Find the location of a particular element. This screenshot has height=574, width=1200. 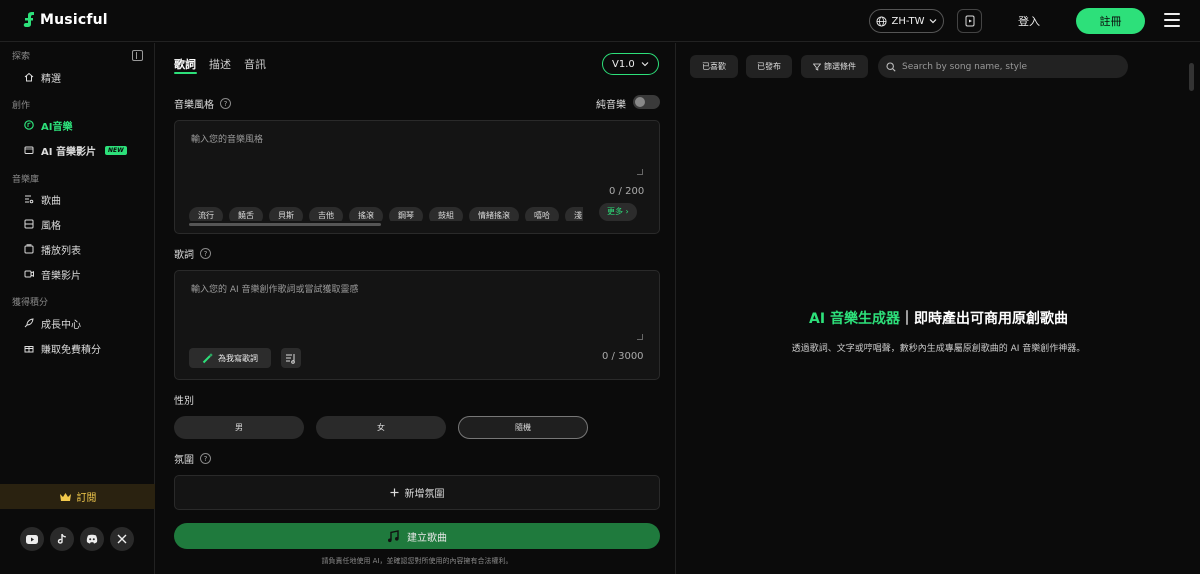

mood-label: 氛圍 ? is located at coordinates (192, 458).